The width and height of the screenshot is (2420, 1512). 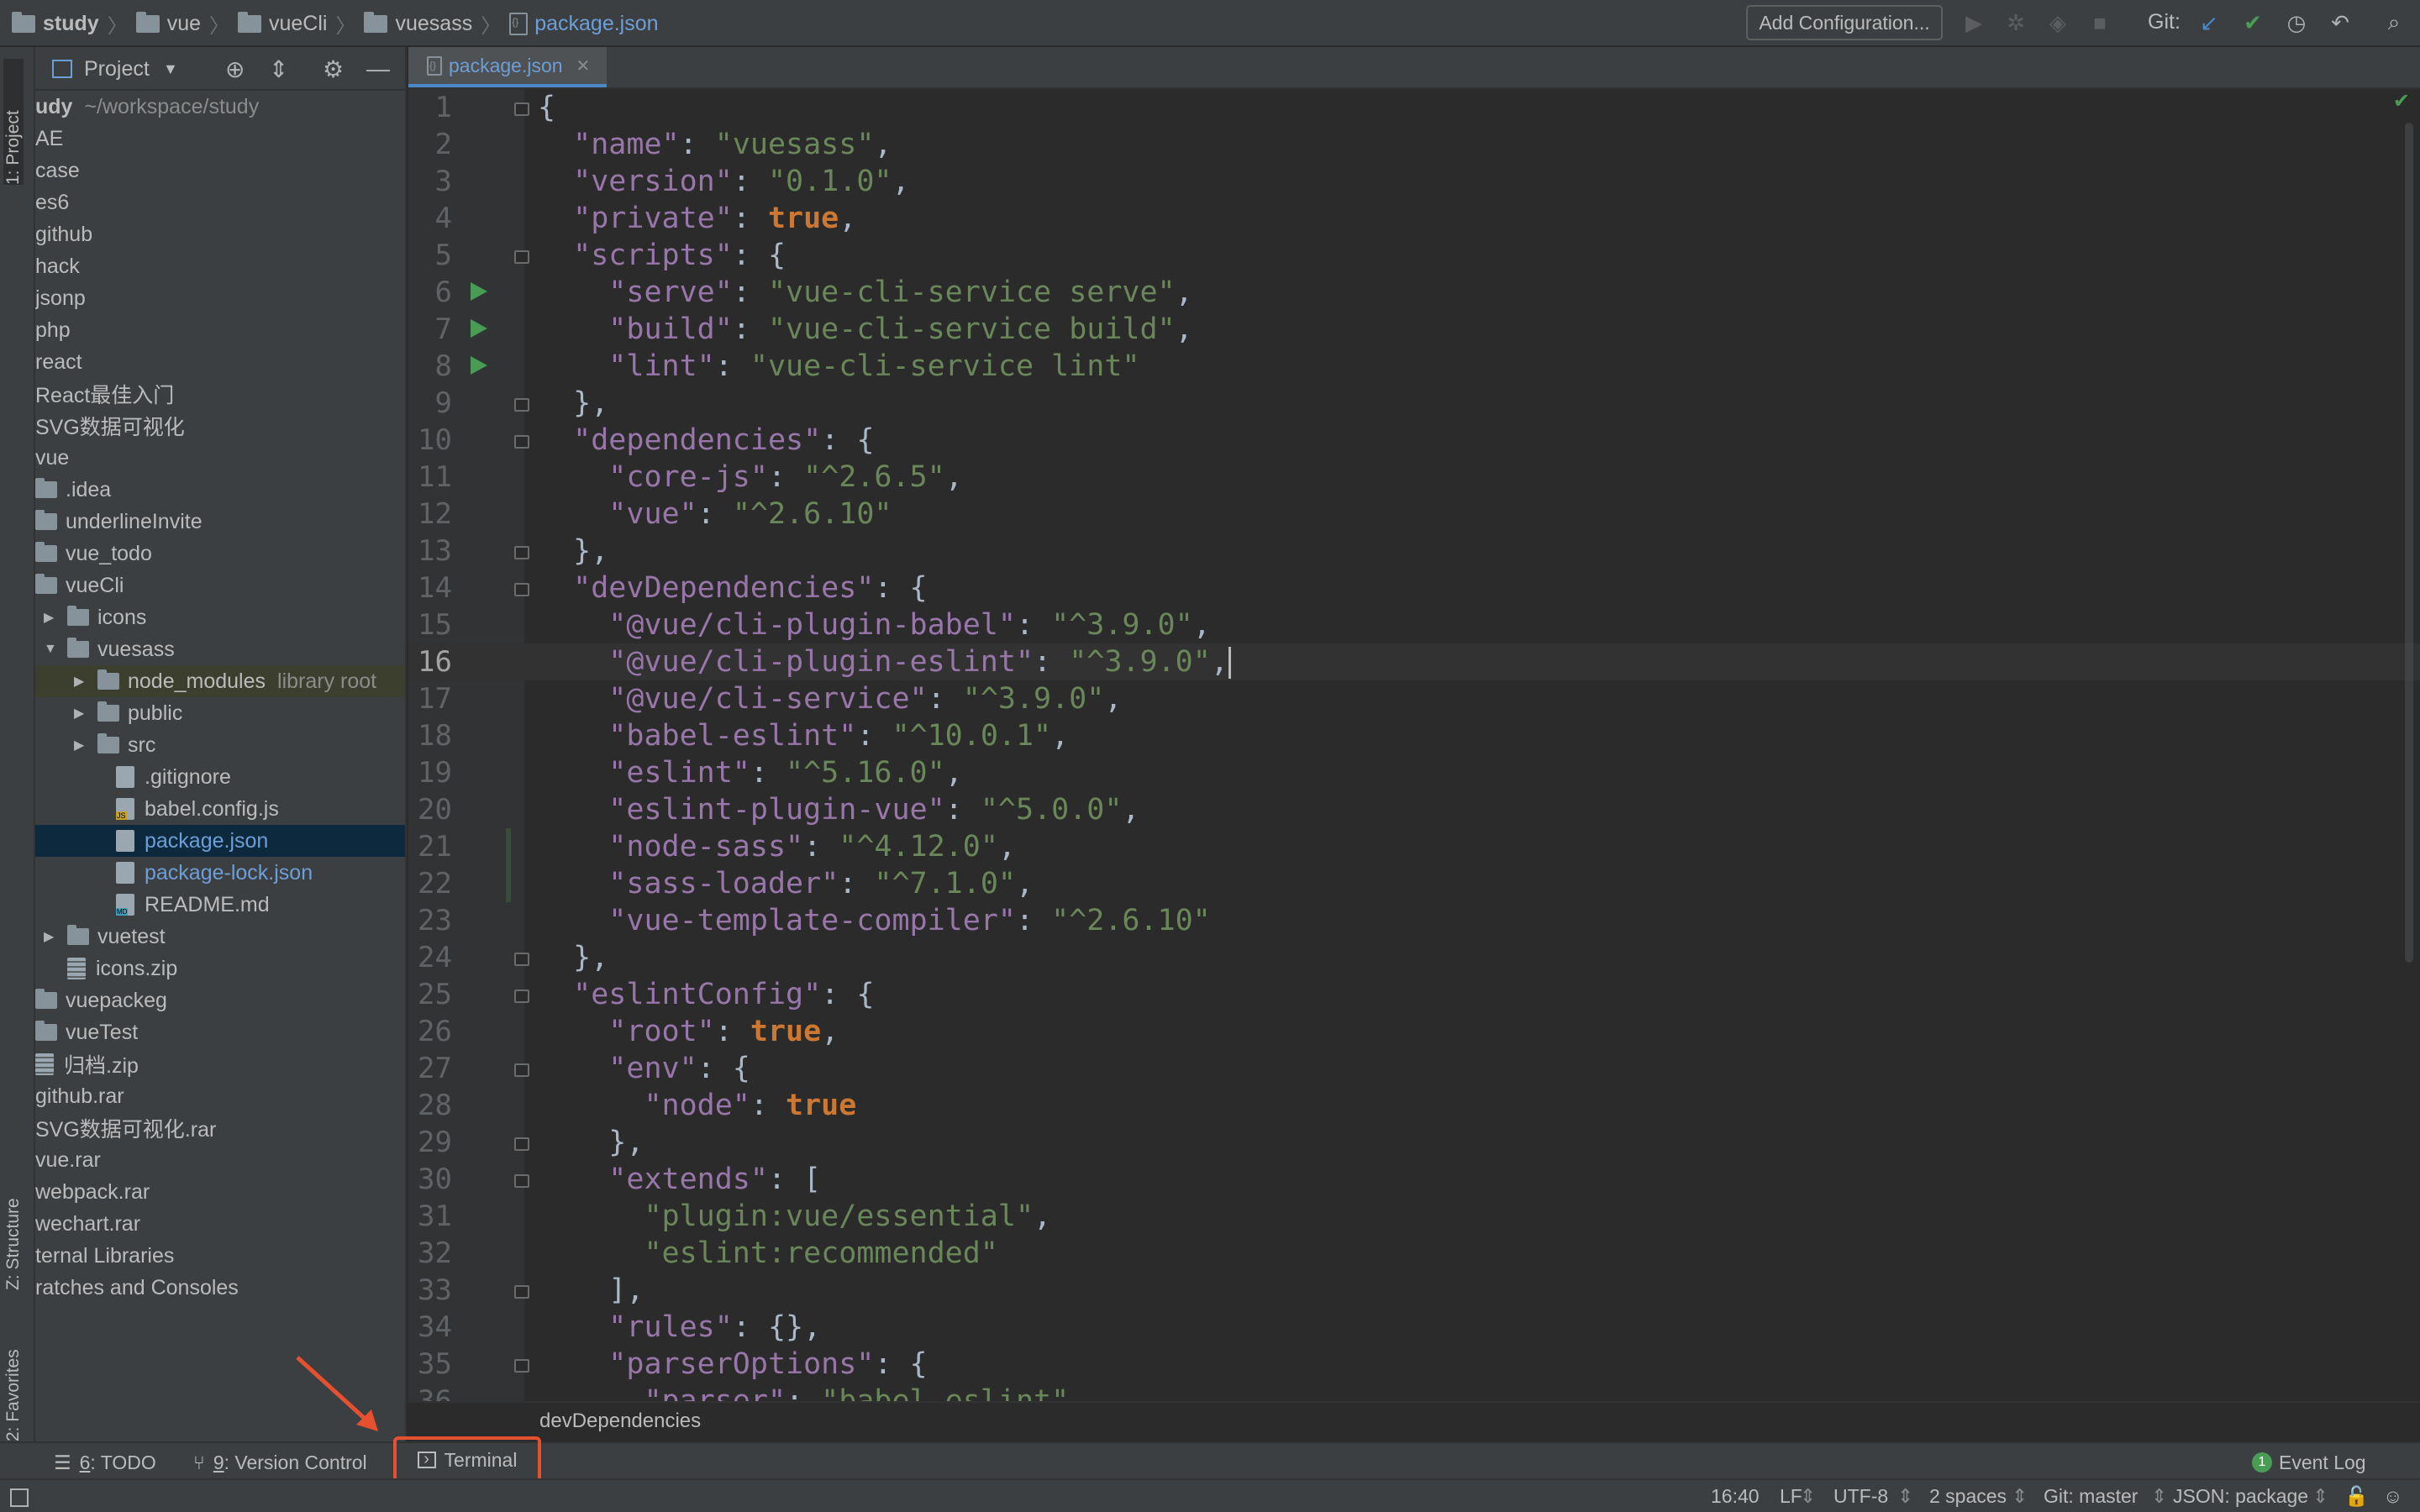 I want to click on tree-item: icons.zip, so click(x=220, y=968).